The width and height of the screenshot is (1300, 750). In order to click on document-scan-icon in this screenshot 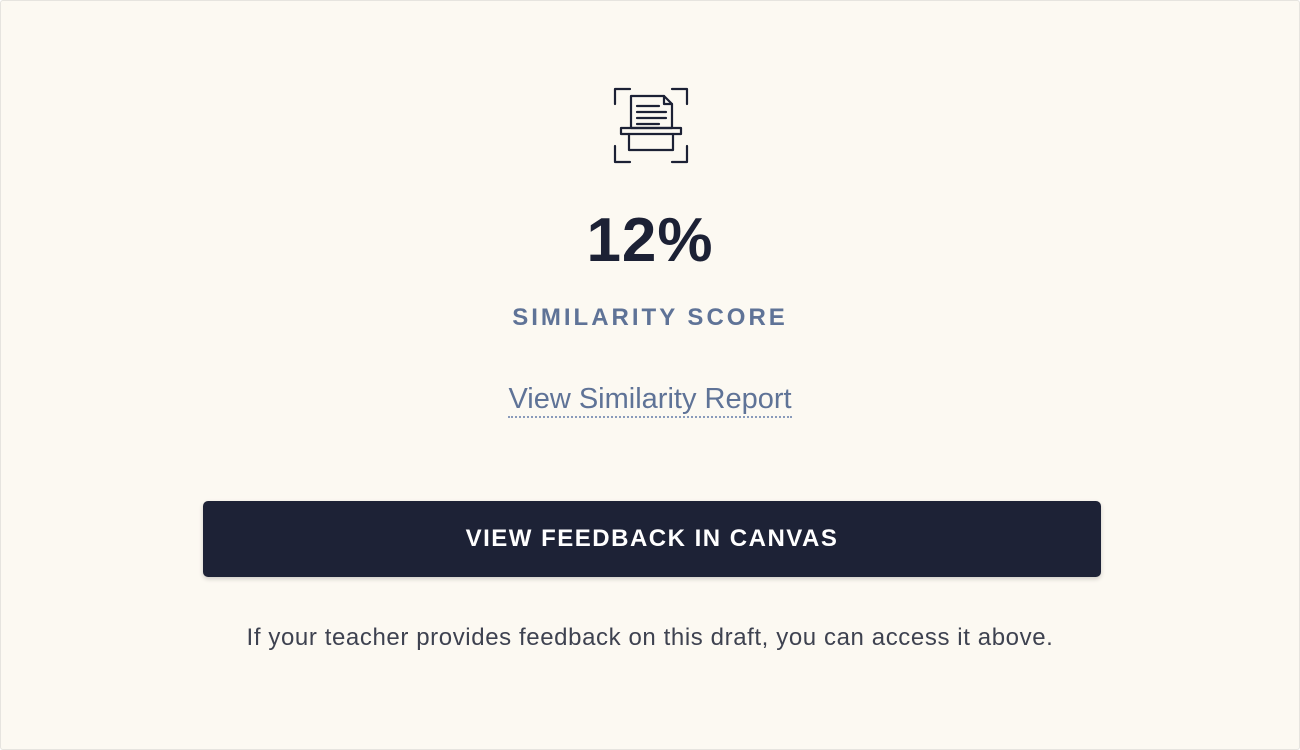, I will do `click(651, 125)`.